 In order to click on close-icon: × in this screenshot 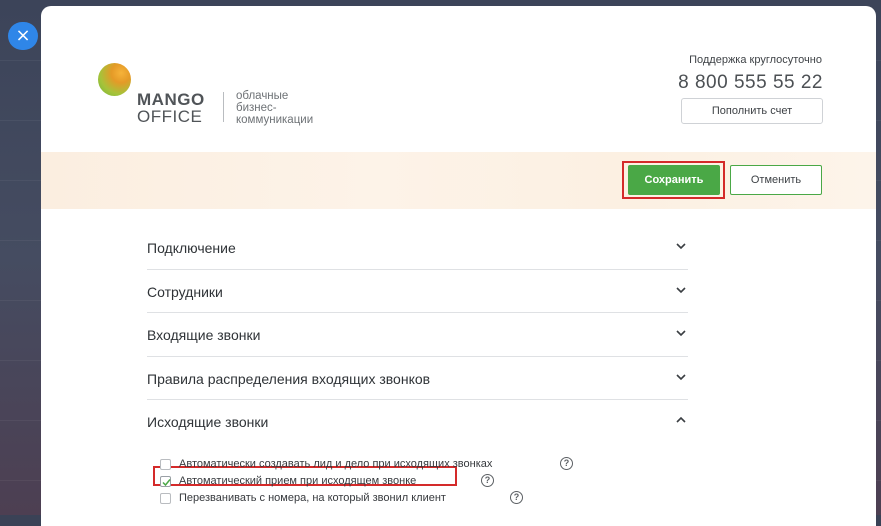, I will do `click(23, 35)`.